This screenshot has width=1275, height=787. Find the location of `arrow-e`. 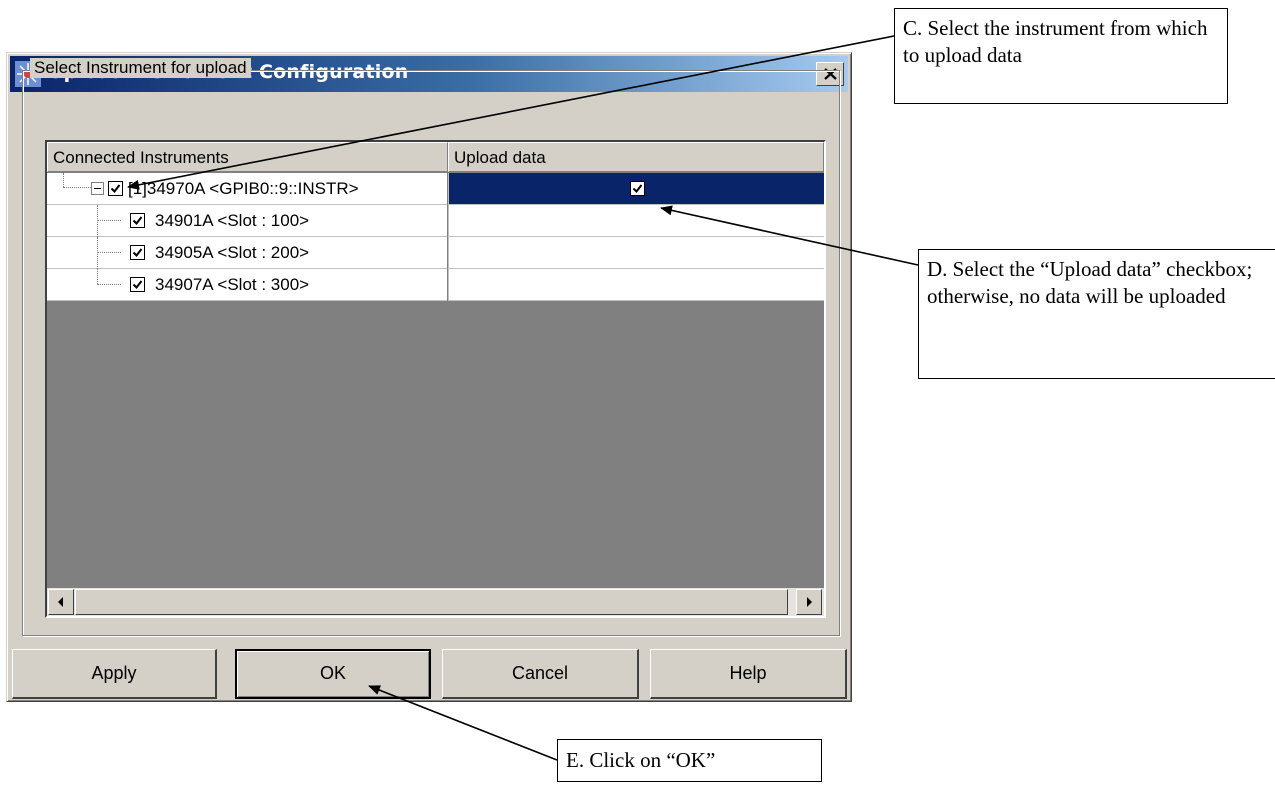

arrow-e is located at coordinates (463, 723).